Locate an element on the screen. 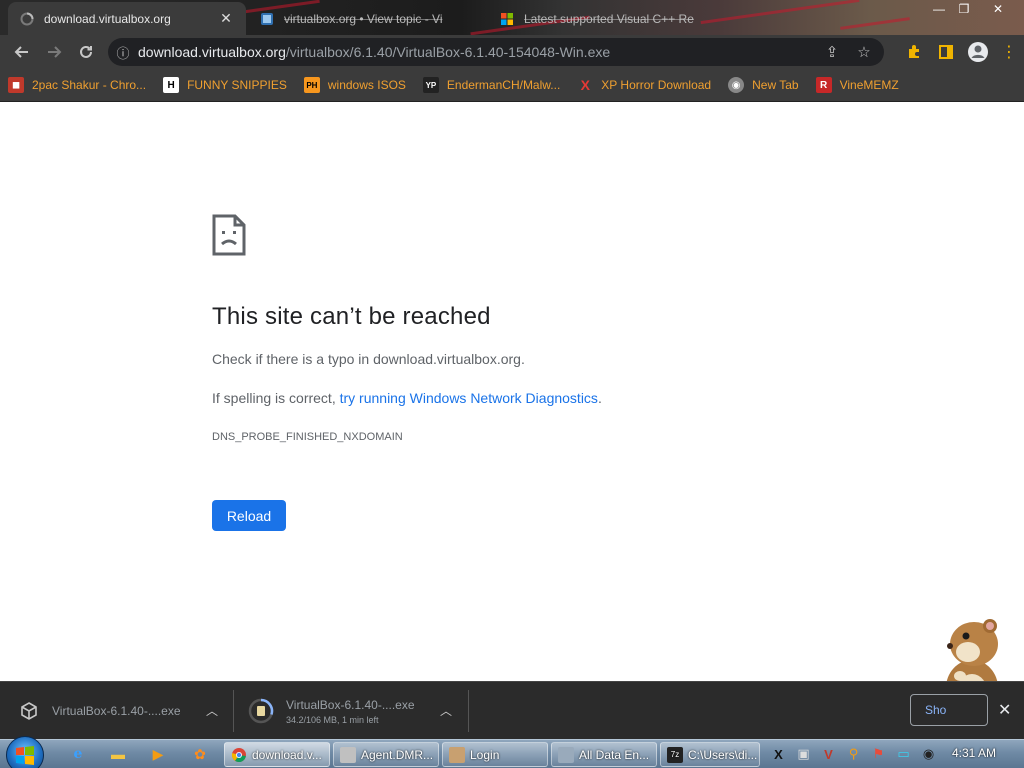 The height and width of the screenshot is (768, 1024). spelling-prefix: If spelling is correct, is located at coordinates (276, 398).